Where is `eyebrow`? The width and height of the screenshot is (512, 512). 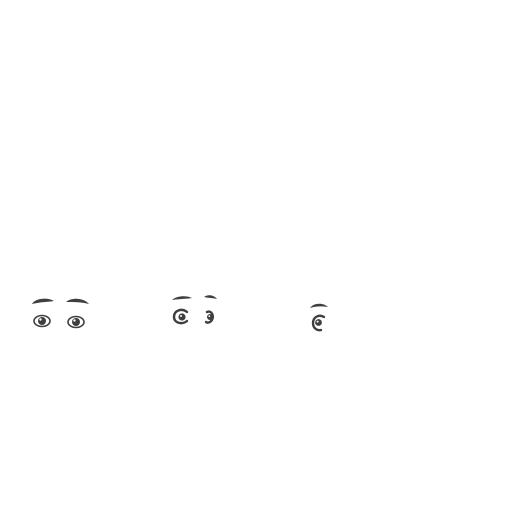
eyebrow is located at coordinates (319, 305).